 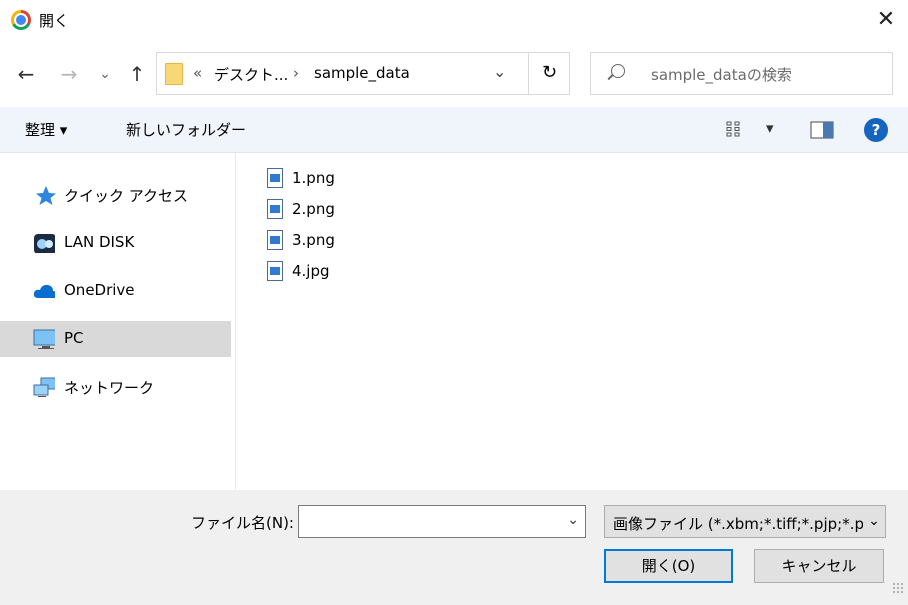 I want to click on sidebar-item-network: ネットワーク, so click(x=115, y=387).